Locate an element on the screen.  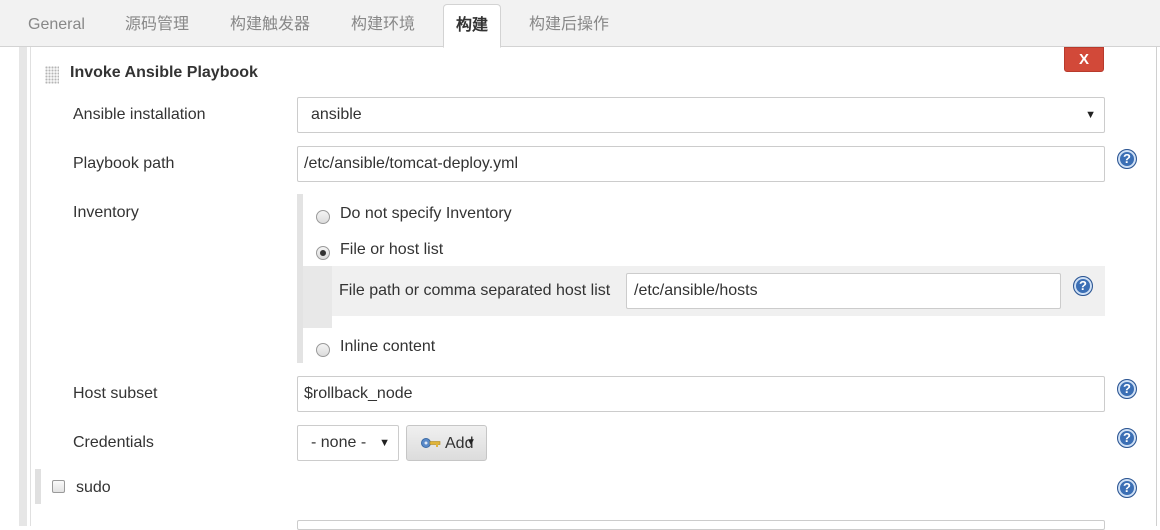
inventory-label: Inventory is located at coordinates (106, 212).